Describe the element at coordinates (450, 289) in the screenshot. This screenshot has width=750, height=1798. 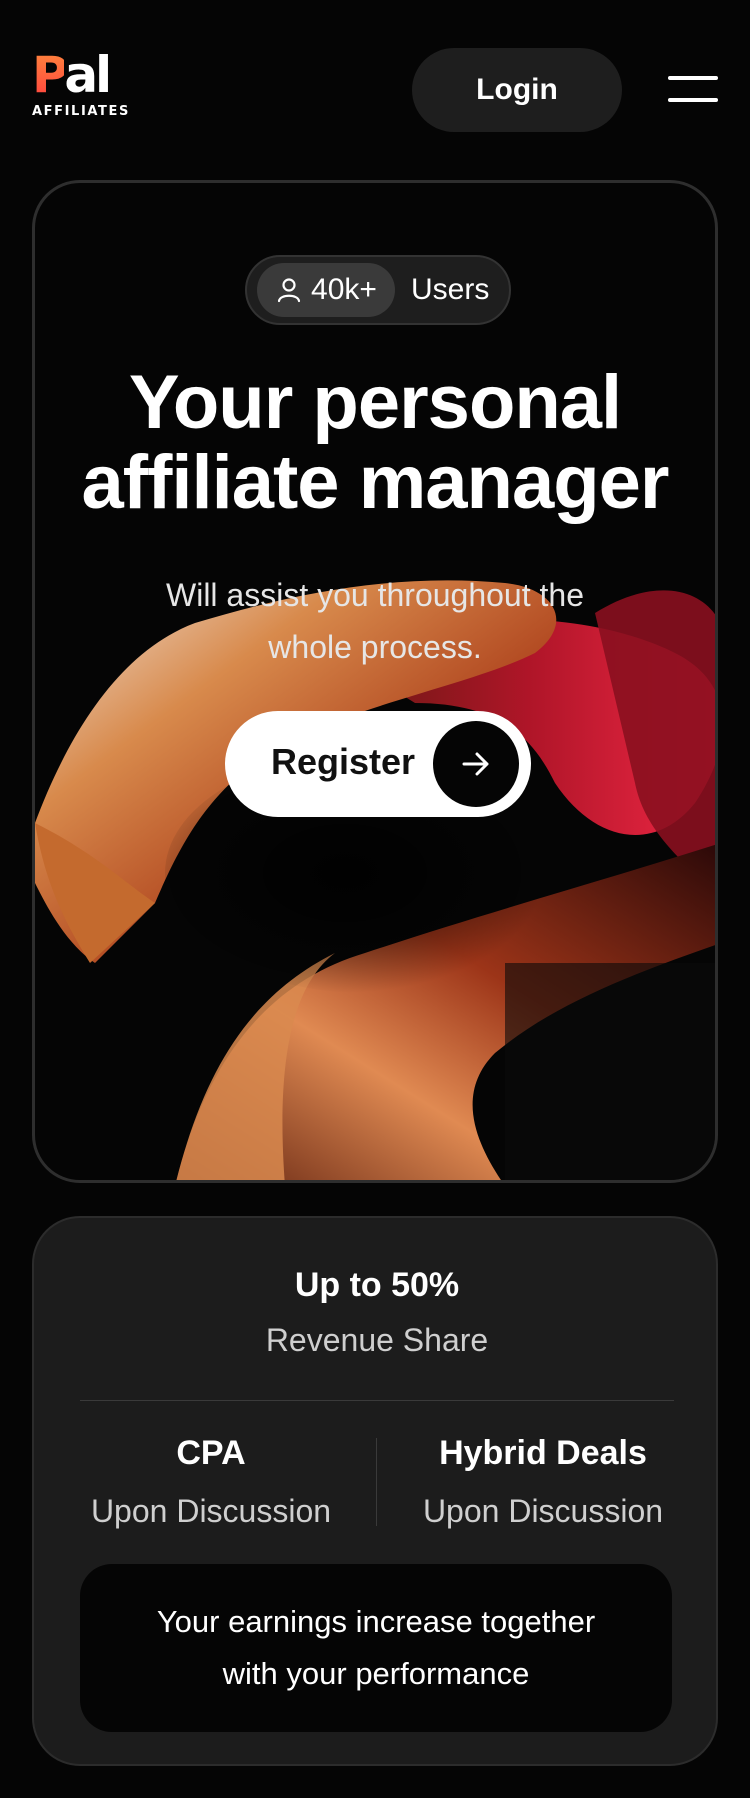
I see `users-label: Users` at that location.